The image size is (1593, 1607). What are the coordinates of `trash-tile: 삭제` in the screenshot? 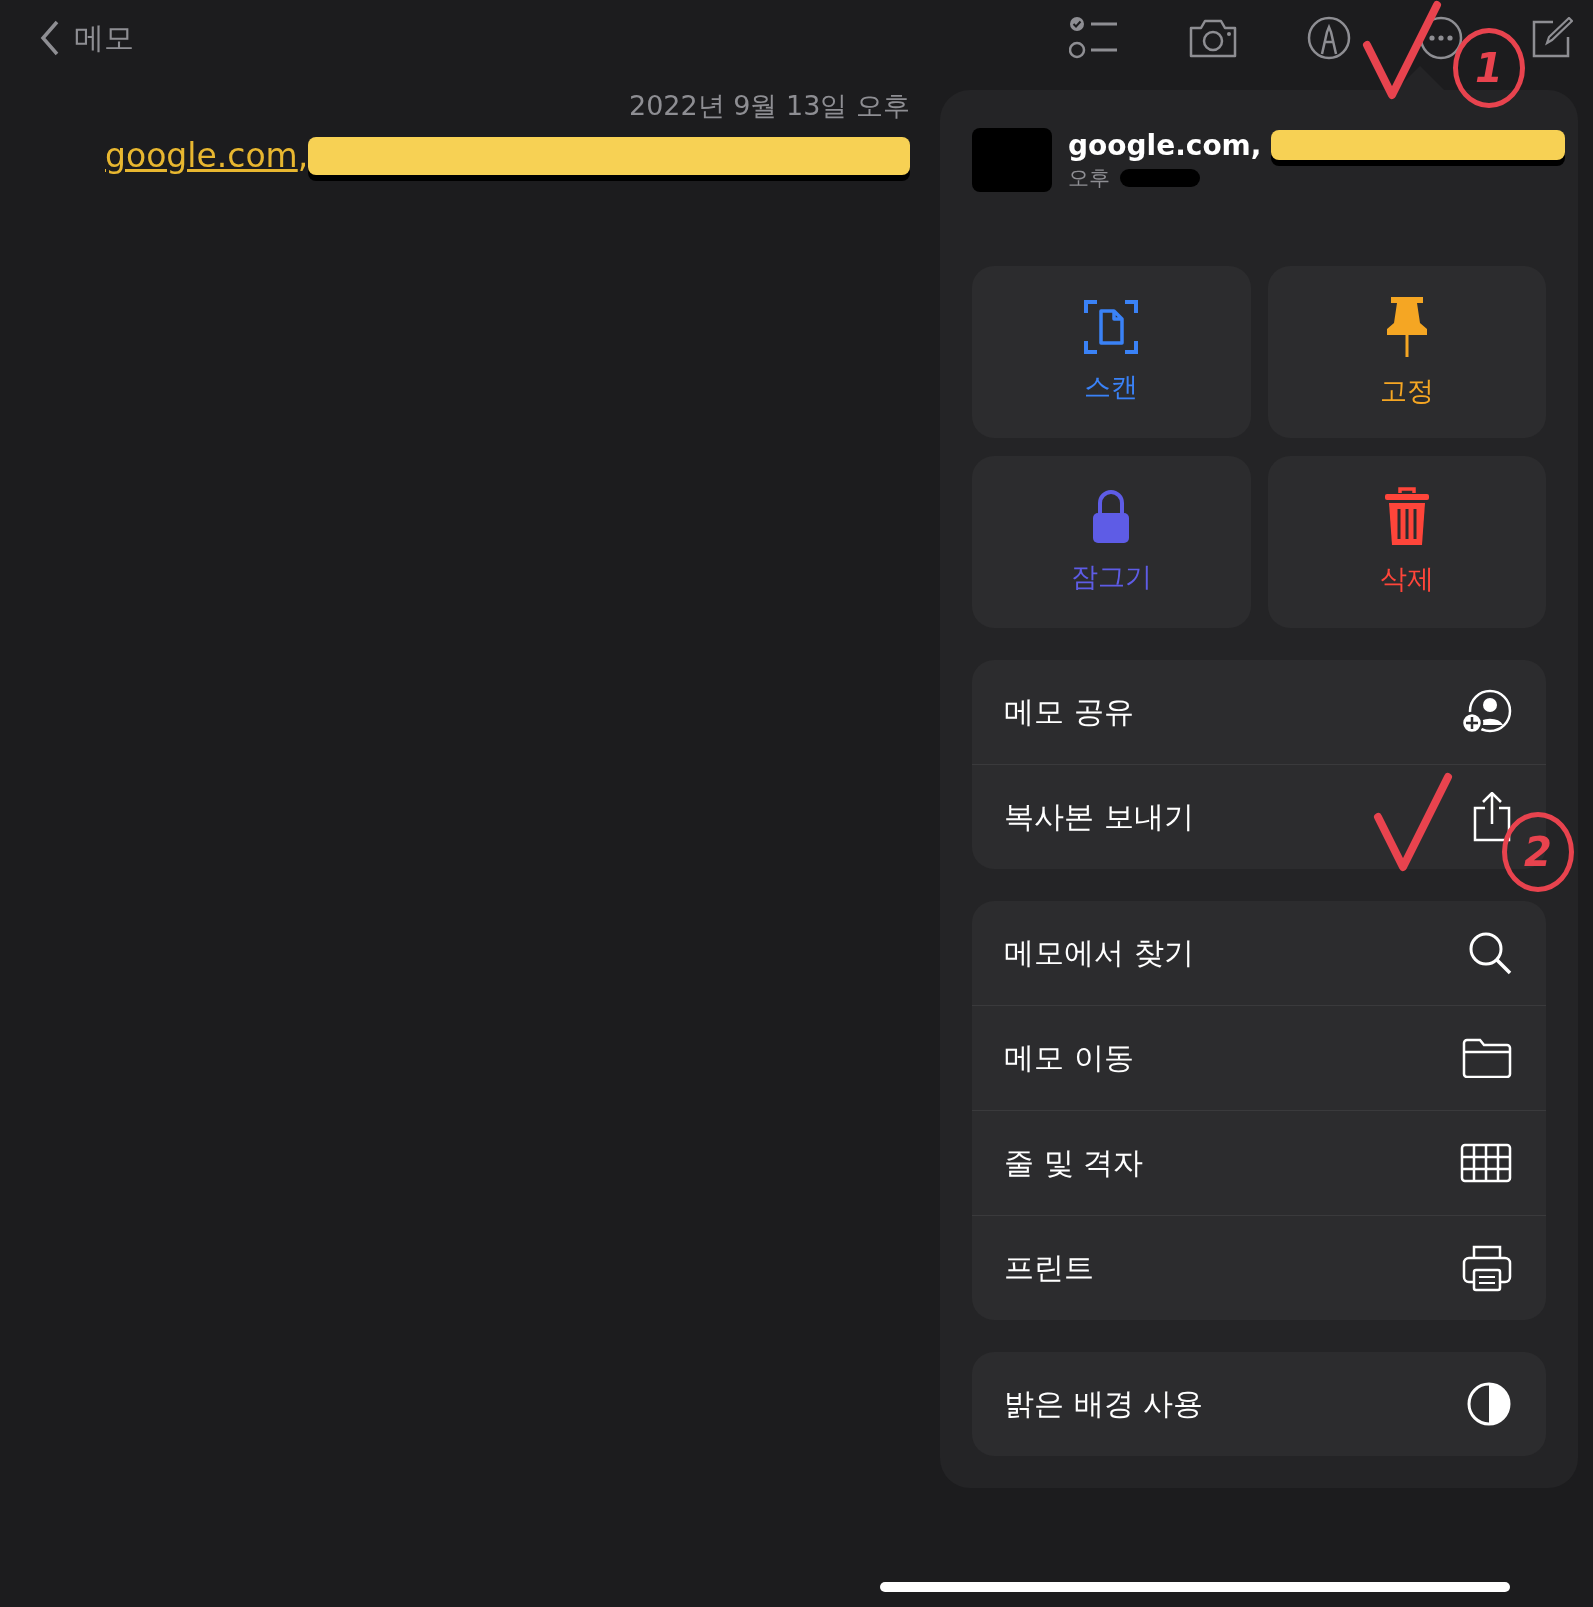 It's located at (1406, 542).